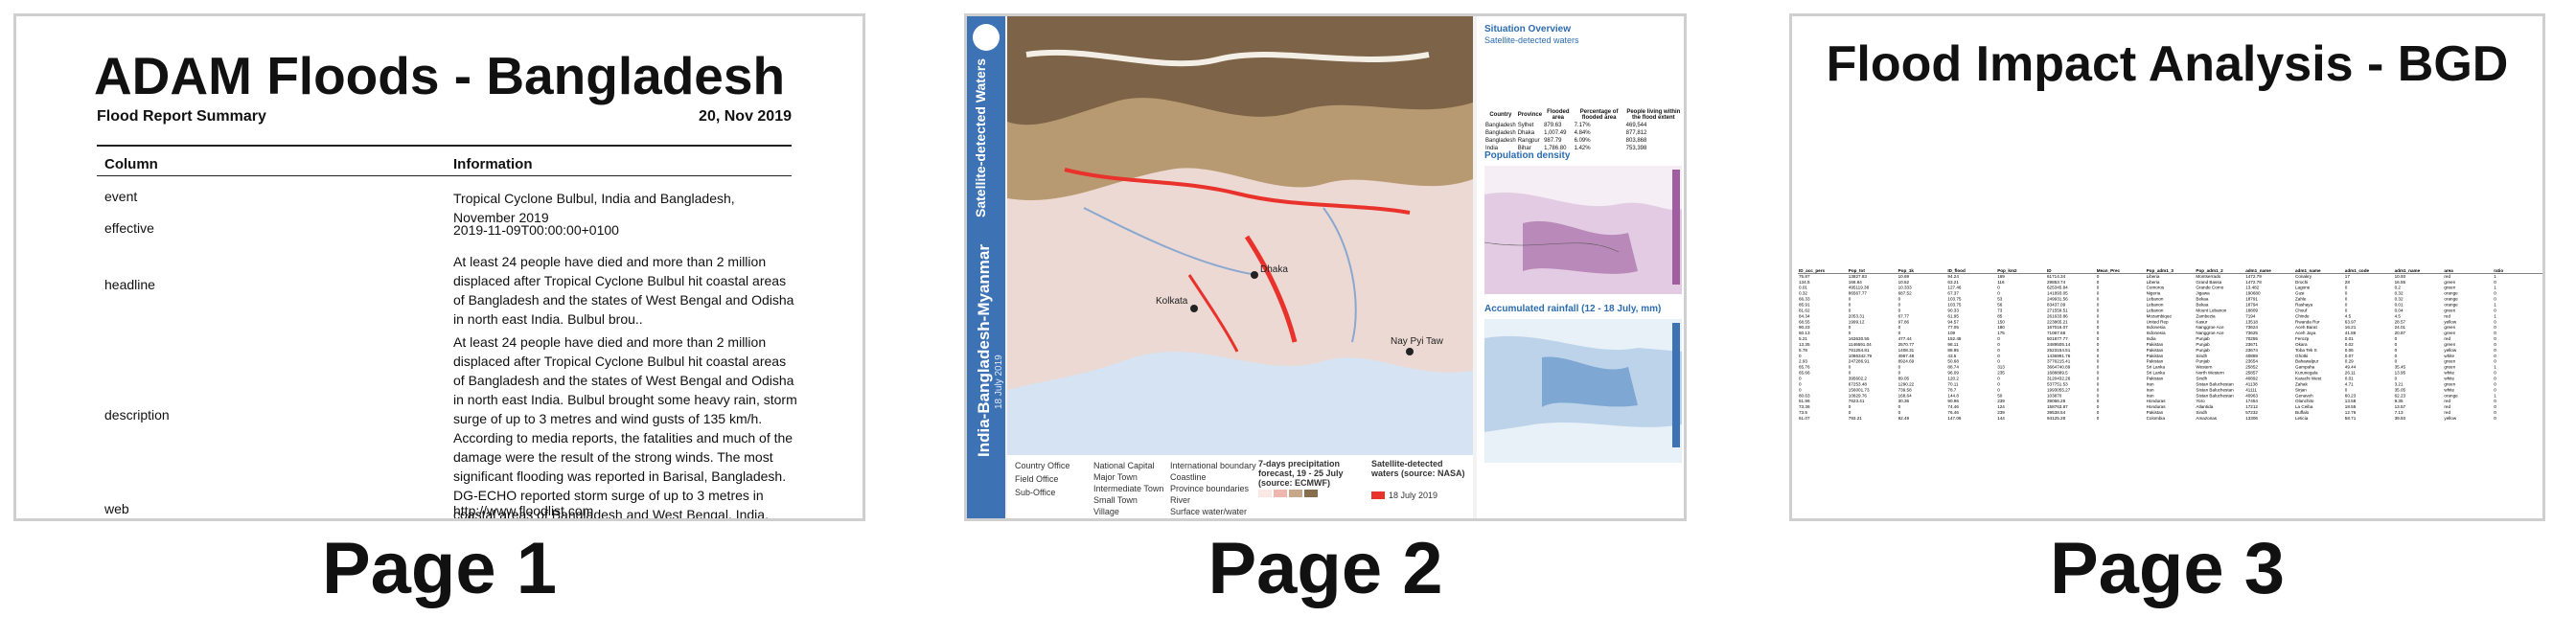  Describe the element at coordinates (2399, 383) in the screenshot. I see `table-cell: 3.21` at that location.